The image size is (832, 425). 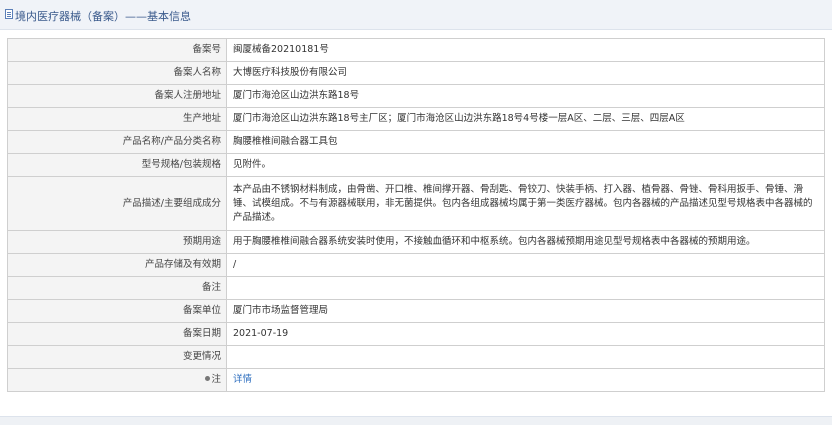 I want to click on table-row: 备案人注册地址 厦门市海沧区山边洪东路18号, so click(x=416, y=96).